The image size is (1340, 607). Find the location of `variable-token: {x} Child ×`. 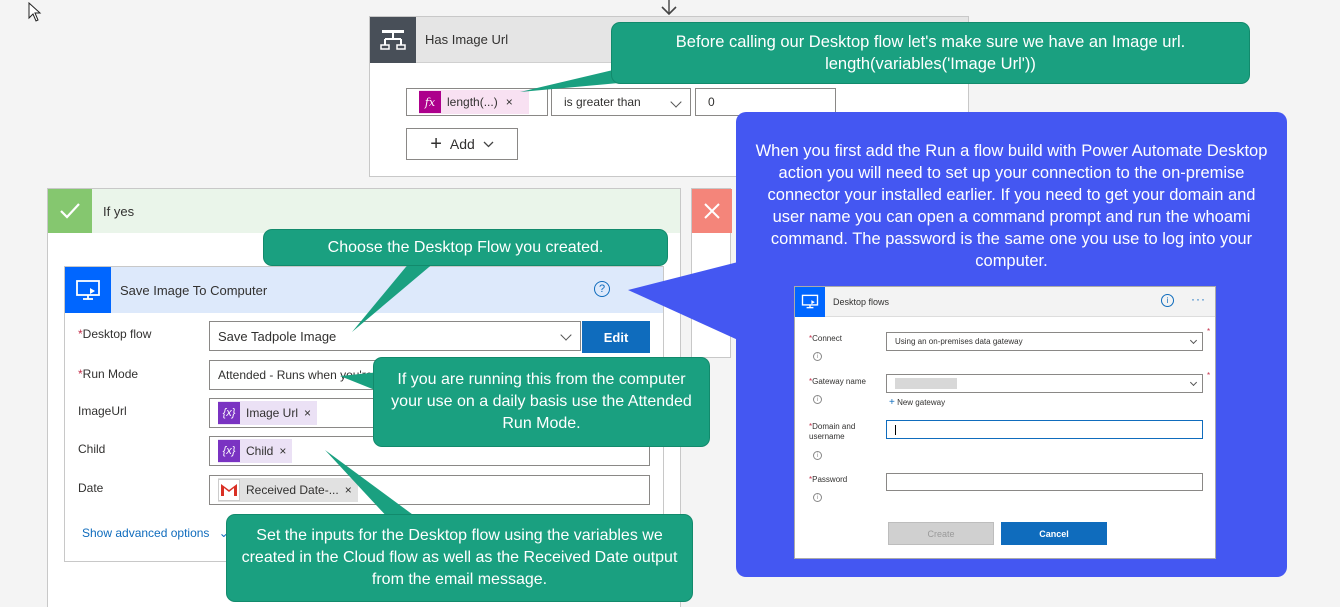

variable-token: {x} Child × is located at coordinates (255, 451).